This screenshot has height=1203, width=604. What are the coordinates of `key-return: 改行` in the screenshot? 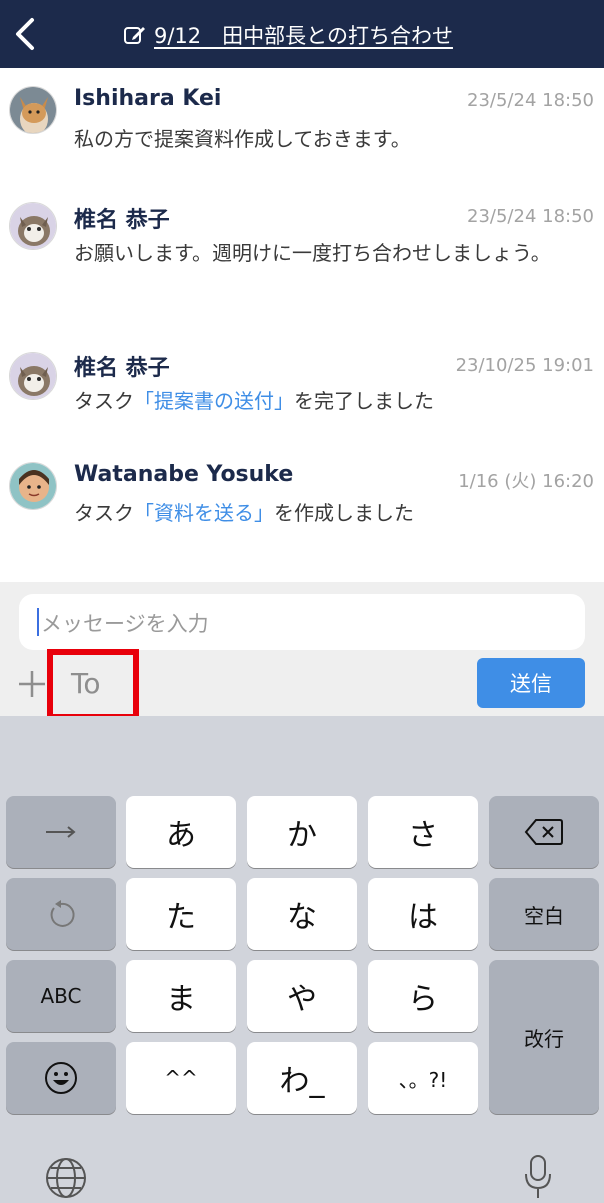 It's located at (544, 1037).